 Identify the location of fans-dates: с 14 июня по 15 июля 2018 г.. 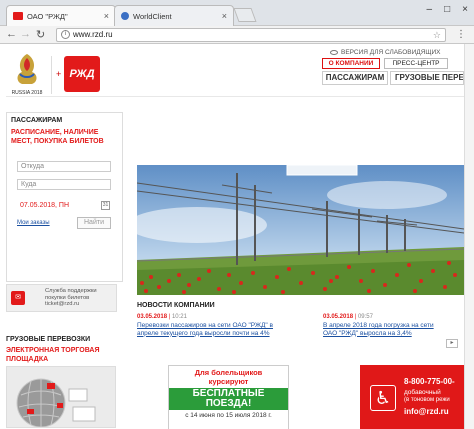
(228, 415).